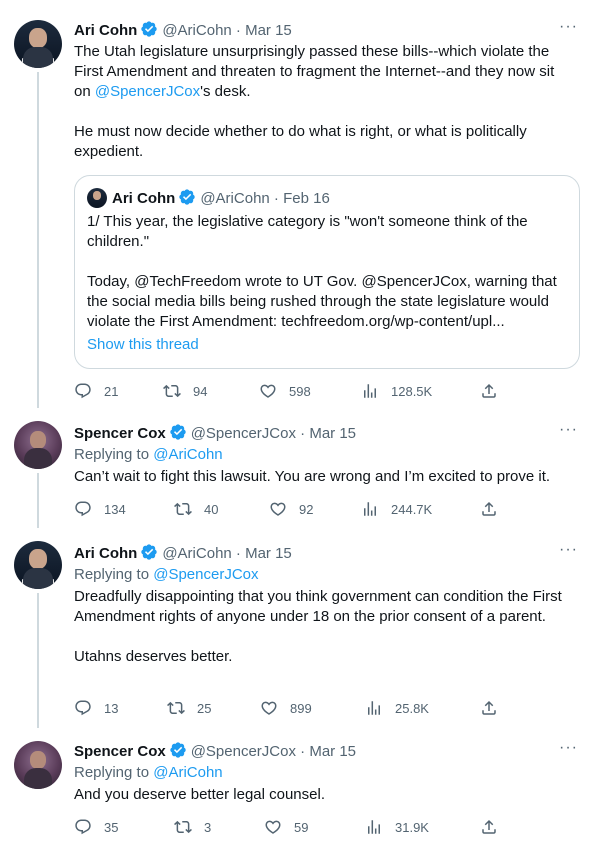  What do you see at coordinates (235, 198) in the screenshot?
I see `quoted-author-handle: @AriCohn` at bounding box center [235, 198].